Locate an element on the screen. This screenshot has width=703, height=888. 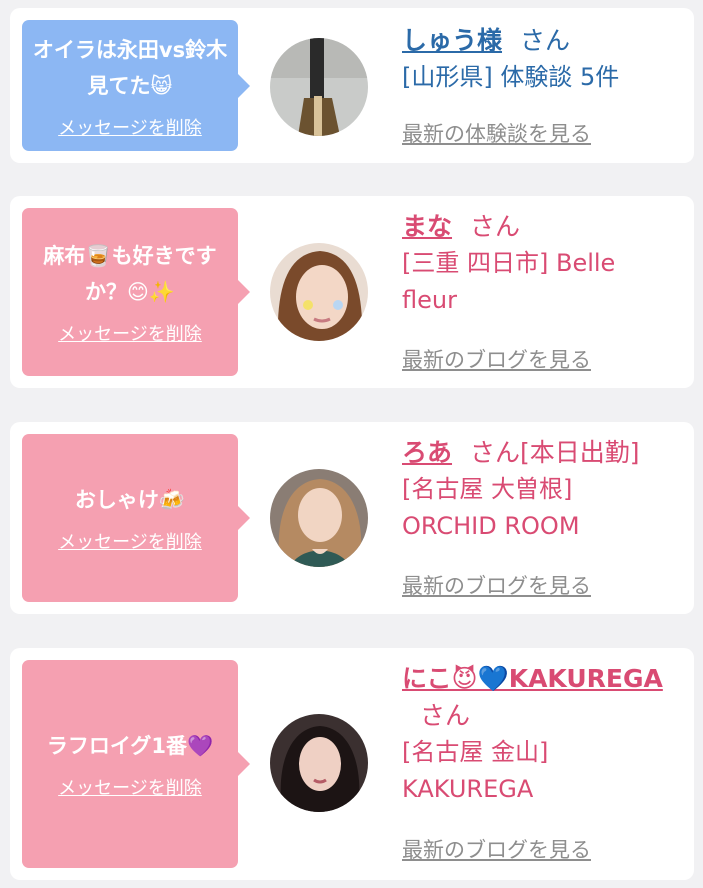
location-text: [三重 四日市] Belle fleur is located at coordinates (509, 281).